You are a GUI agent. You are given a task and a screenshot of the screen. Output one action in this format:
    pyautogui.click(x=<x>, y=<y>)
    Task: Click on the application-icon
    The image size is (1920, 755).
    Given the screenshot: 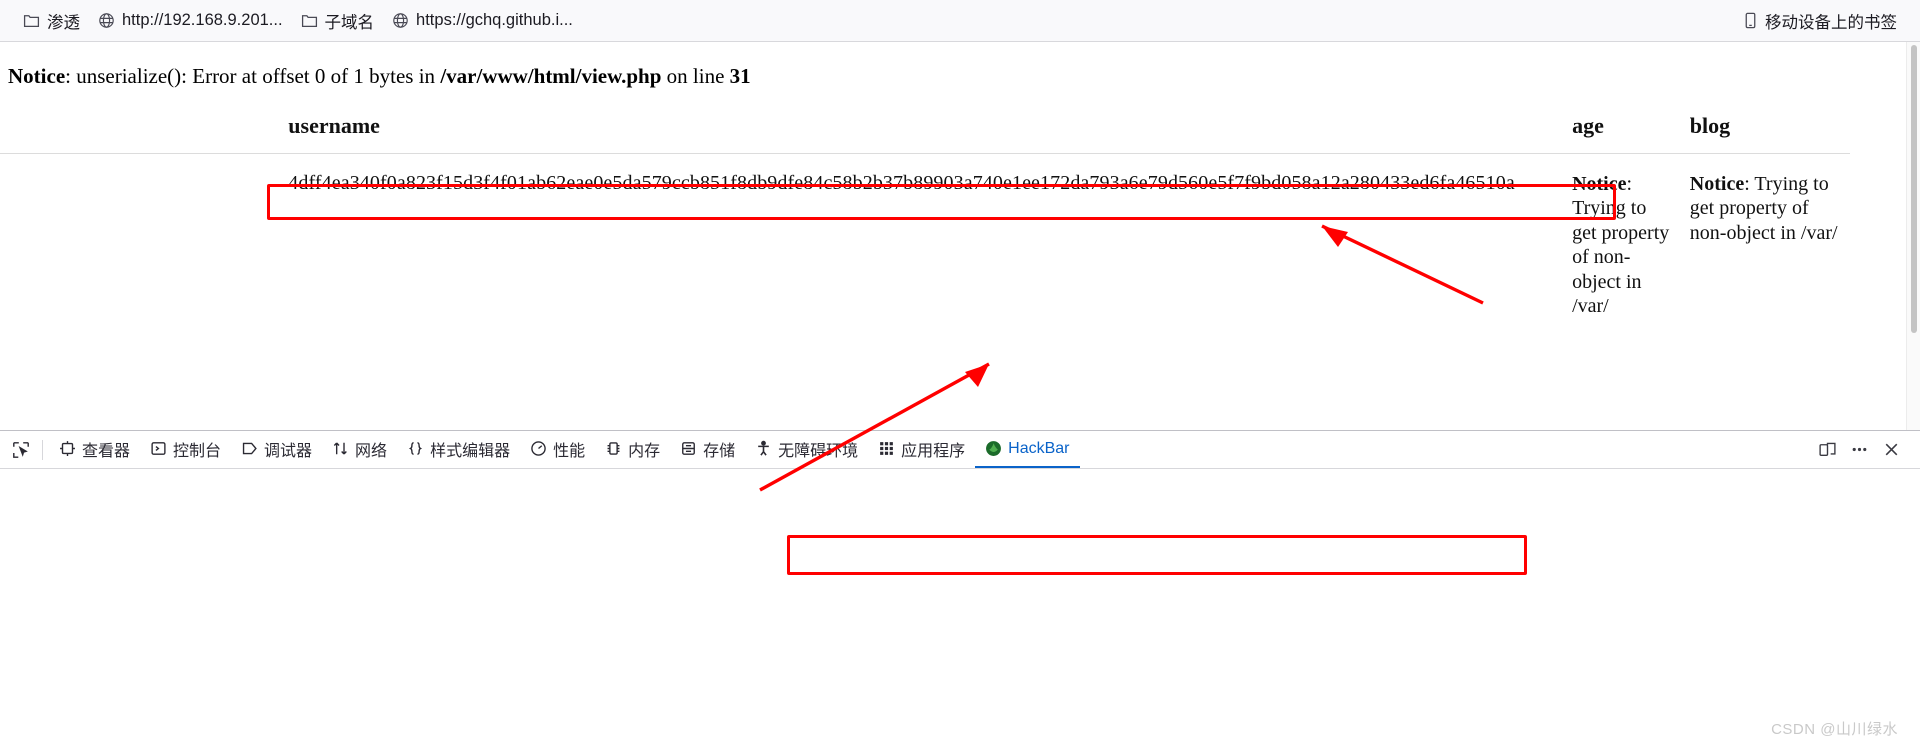 What is the action you would take?
    pyautogui.click(x=886, y=448)
    